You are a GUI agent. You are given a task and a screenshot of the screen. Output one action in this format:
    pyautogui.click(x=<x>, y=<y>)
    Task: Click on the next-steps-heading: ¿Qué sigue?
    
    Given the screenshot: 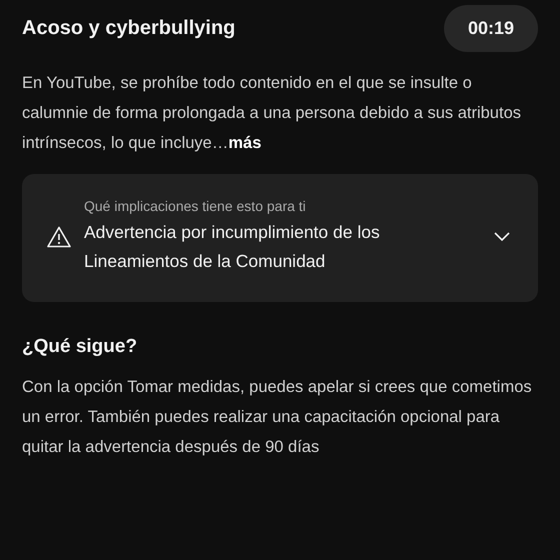 What is the action you would take?
    pyautogui.click(x=80, y=347)
    